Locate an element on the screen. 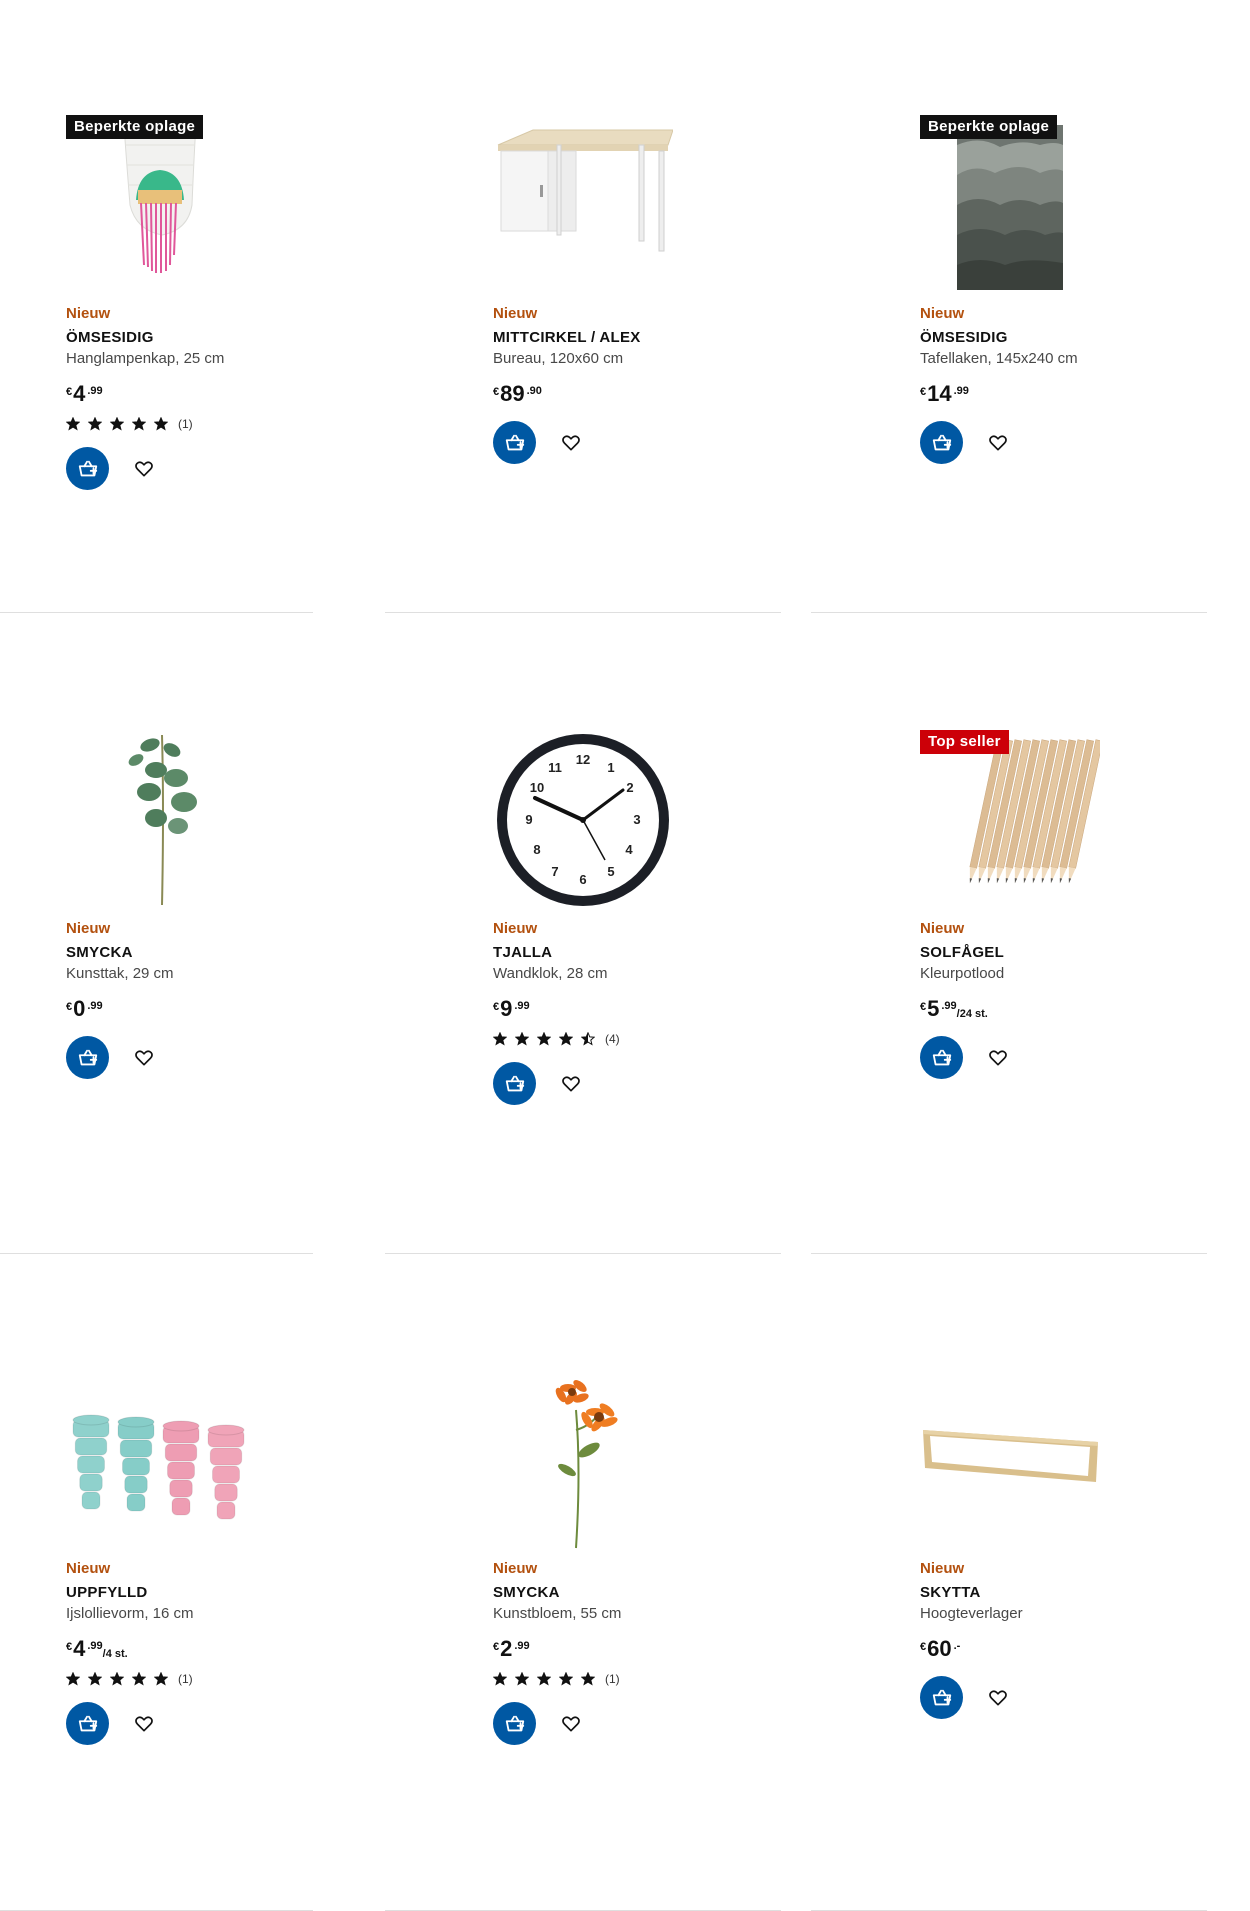 The height and width of the screenshot is (1911, 1250). price-integer: 5 is located at coordinates (933, 1008).